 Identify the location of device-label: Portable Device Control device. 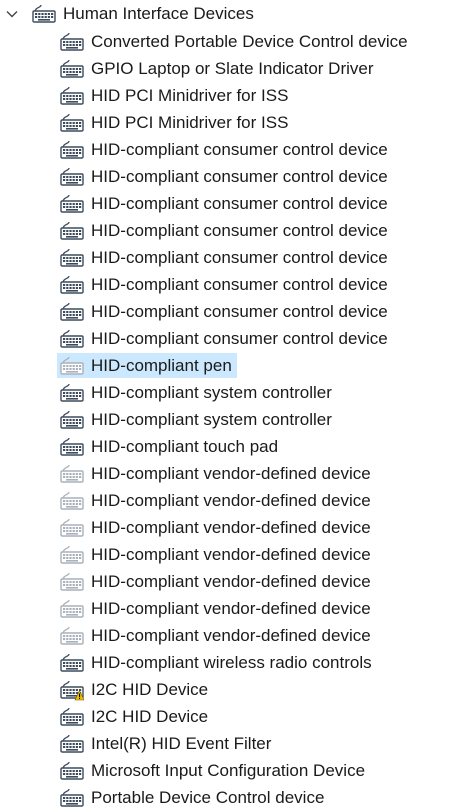
(208, 797).